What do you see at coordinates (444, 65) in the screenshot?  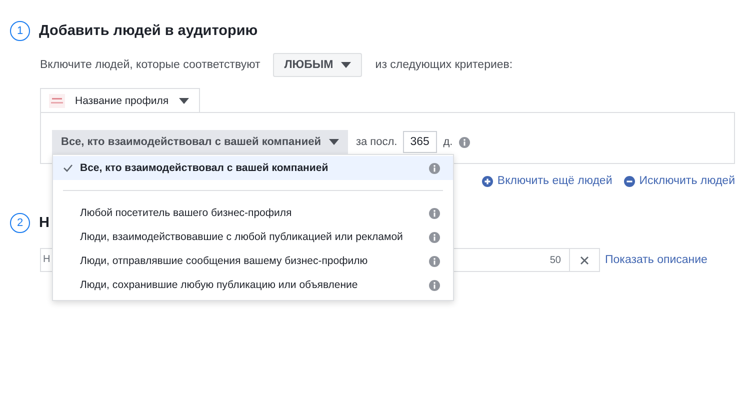 I see `match-text: из следующих критериев:` at bounding box center [444, 65].